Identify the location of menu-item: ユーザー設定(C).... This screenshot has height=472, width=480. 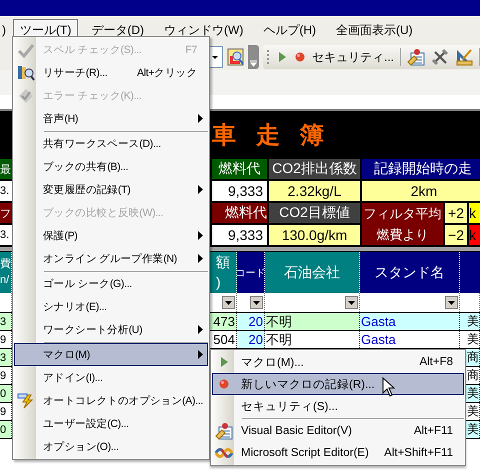
(111, 423).